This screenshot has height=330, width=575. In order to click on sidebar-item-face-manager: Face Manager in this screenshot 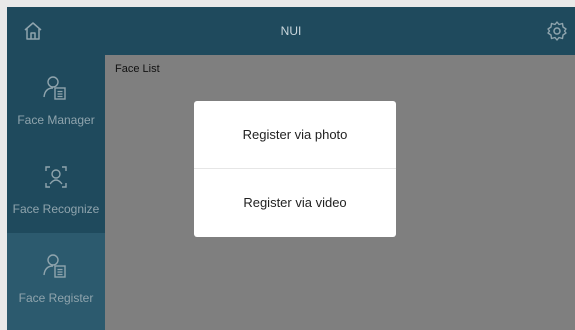, I will do `click(56, 99)`.